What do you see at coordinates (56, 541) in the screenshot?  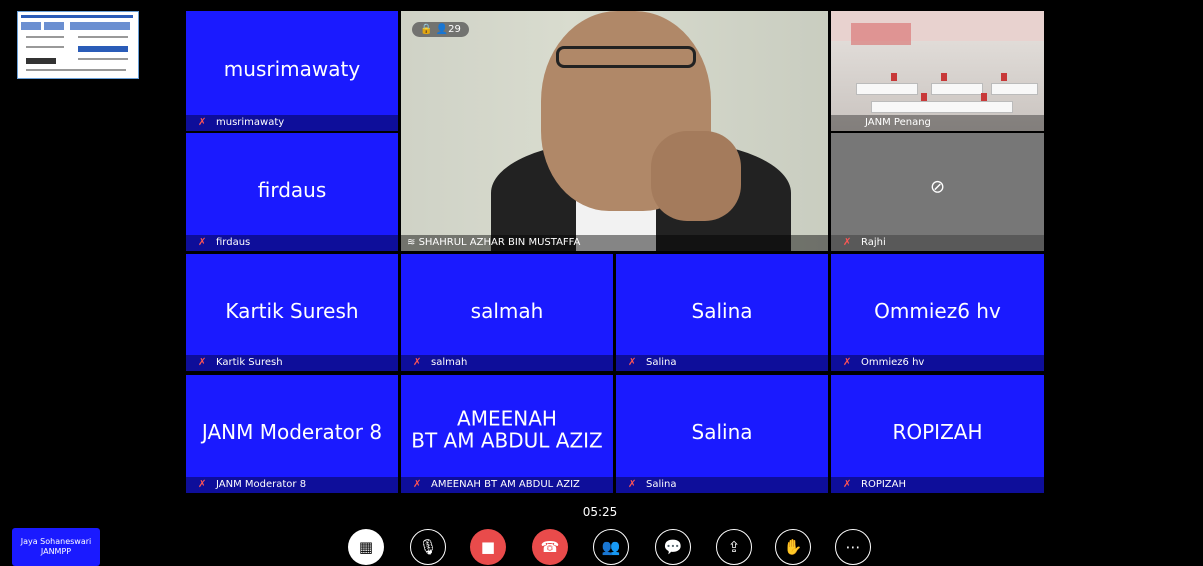 I see `self-name: Jaya Sohaneswari` at bounding box center [56, 541].